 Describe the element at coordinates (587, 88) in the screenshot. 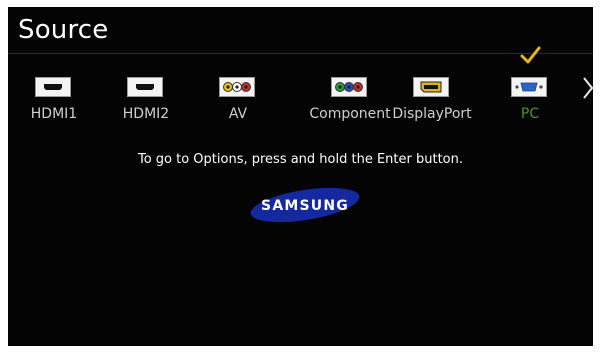

I see `chevron-right-icon` at that location.